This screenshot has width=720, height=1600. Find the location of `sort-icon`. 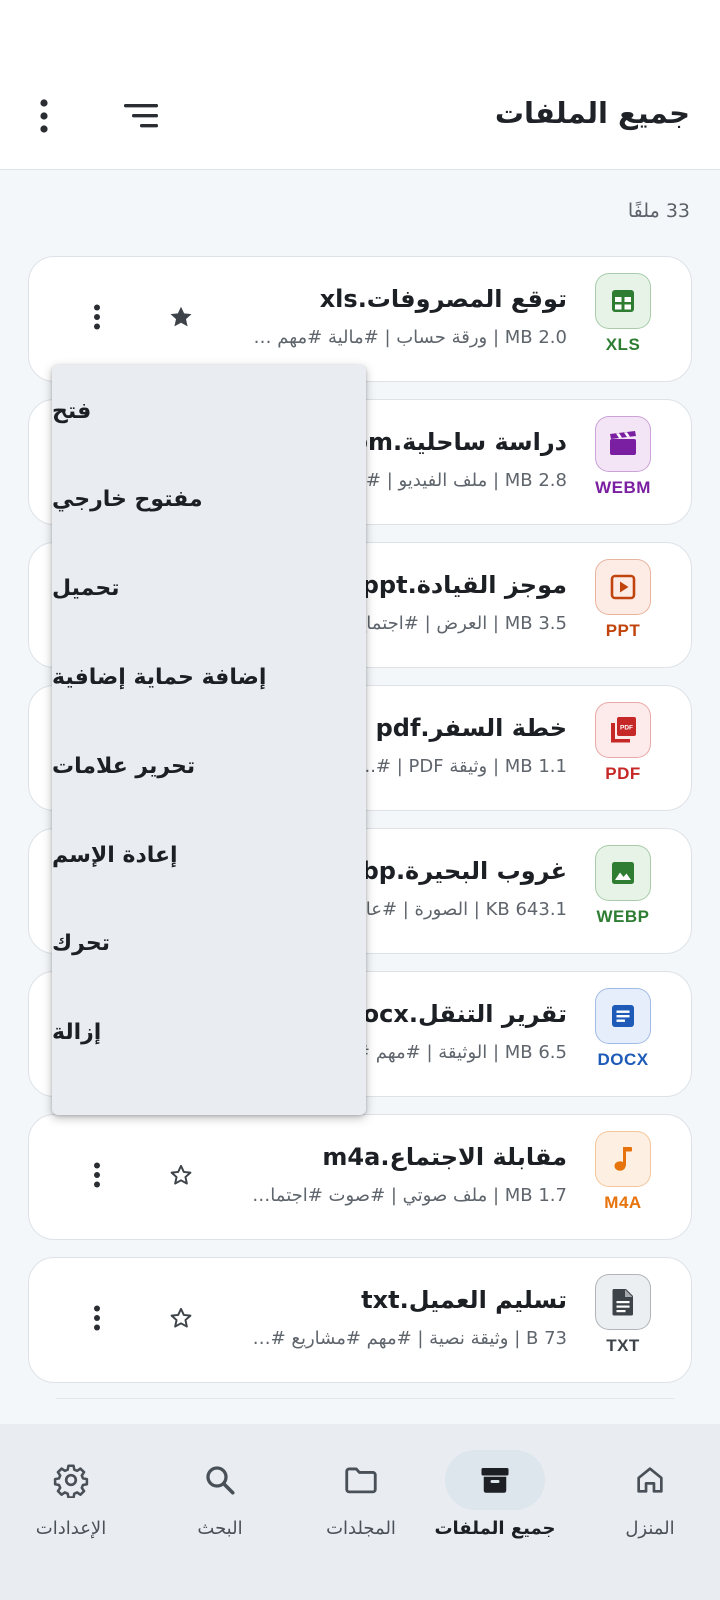

sort-icon is located at coordinates (141, 116).